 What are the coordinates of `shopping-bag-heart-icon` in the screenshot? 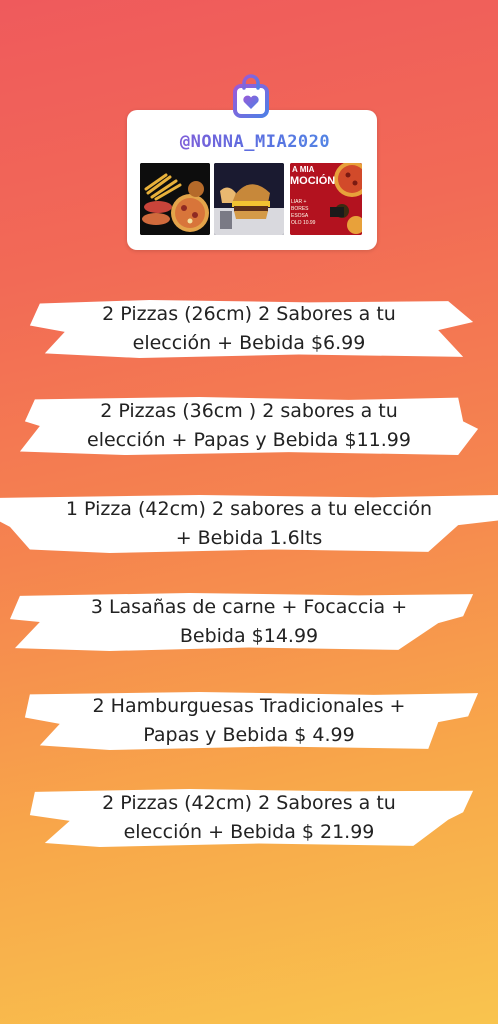 It's located at (251, 96).